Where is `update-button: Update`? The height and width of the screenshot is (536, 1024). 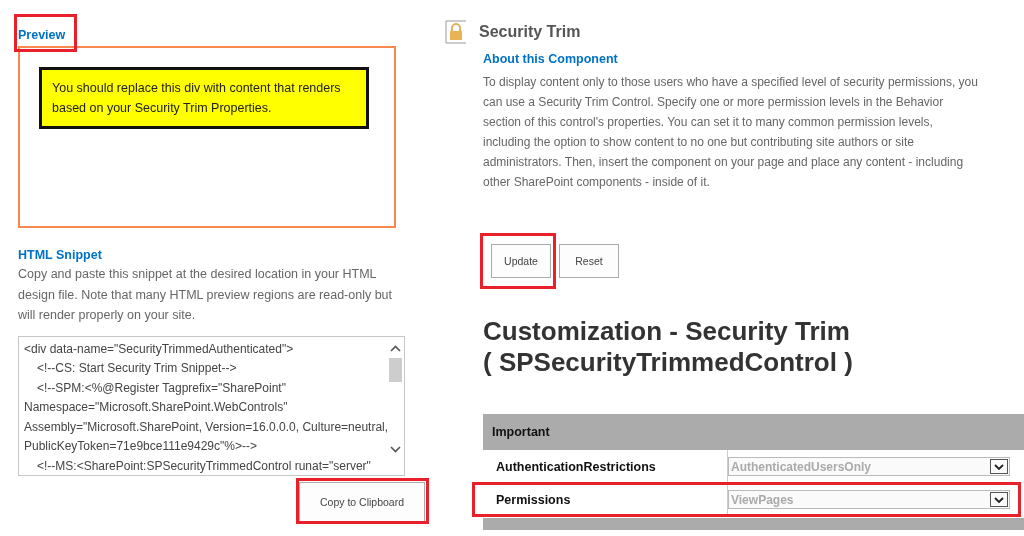 update-button: Update is located at coordinates (521, 261).